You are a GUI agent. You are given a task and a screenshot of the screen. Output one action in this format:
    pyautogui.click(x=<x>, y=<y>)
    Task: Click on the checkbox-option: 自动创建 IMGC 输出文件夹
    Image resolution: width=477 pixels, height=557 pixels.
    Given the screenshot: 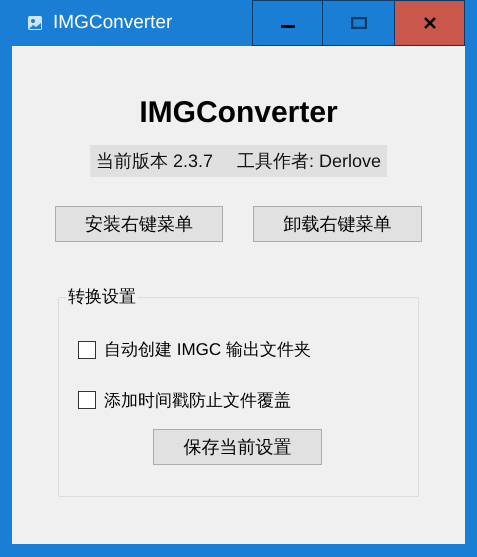 What is the action you would take?
    pyautogui.click(x=194, y=349)
    